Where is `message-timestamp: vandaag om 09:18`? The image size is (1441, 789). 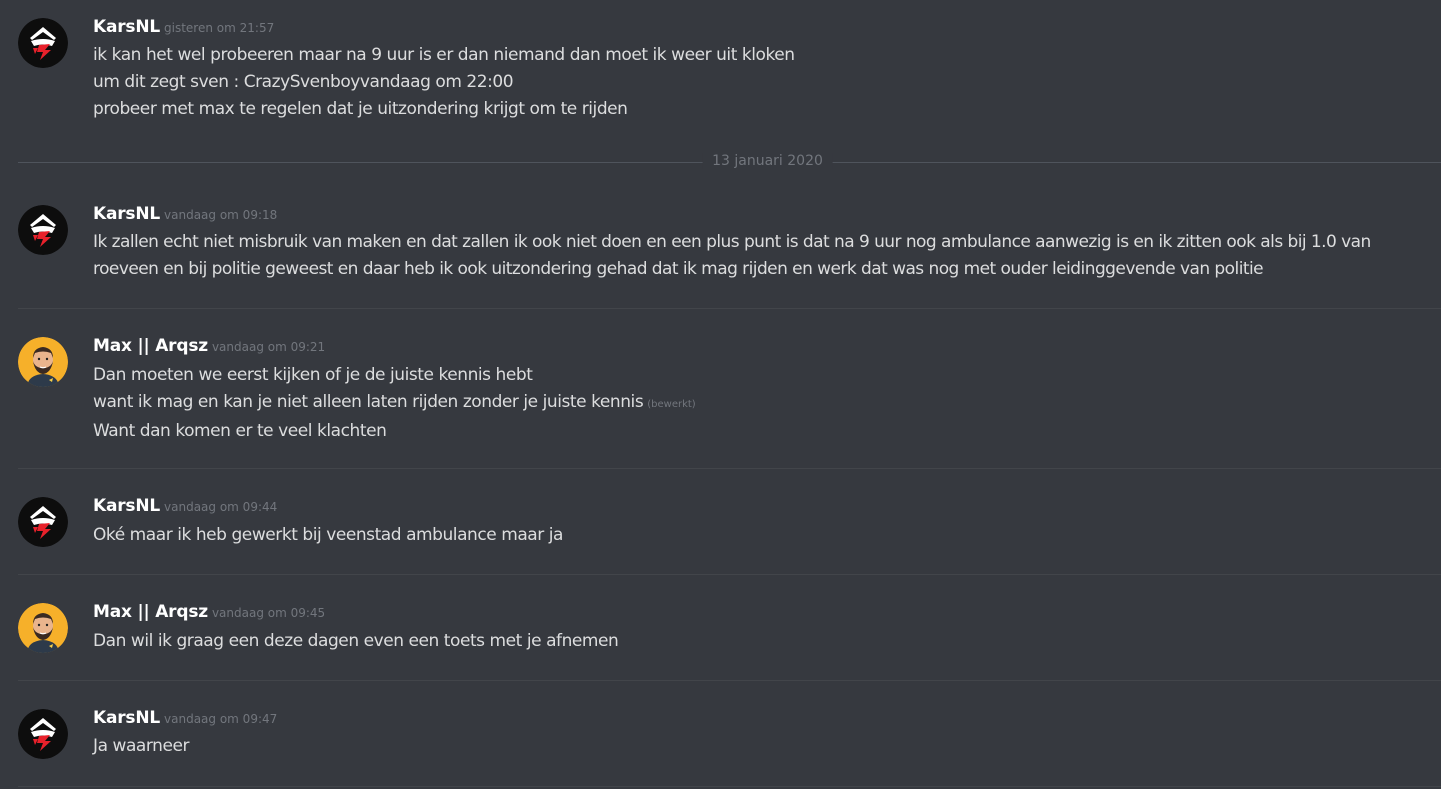
message-timestamp: vandaag om 09:18 is located at coordinates (221, 215).